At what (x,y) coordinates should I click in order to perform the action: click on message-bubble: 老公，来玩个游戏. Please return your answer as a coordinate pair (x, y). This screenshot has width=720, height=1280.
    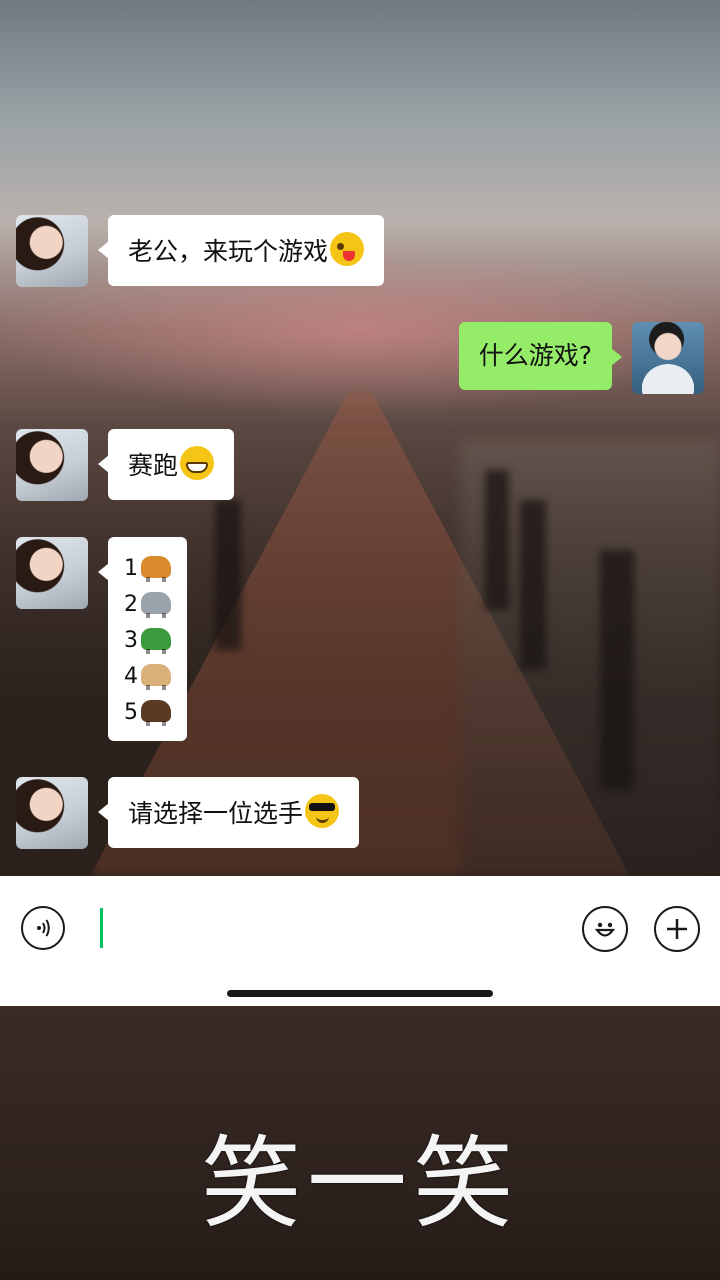
    Looking at the image, I should click on (241, 250).